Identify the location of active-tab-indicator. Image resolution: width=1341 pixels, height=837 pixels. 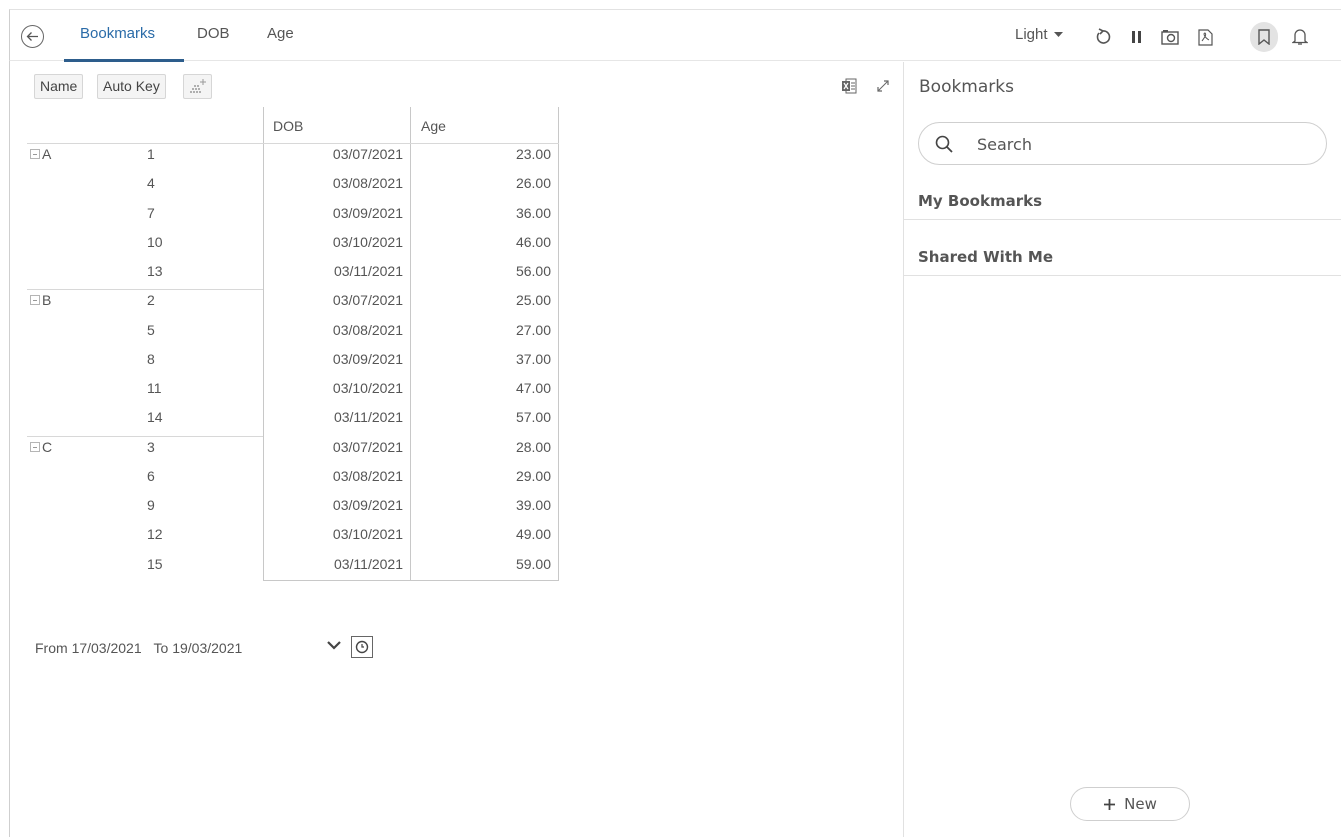
(124, 60).